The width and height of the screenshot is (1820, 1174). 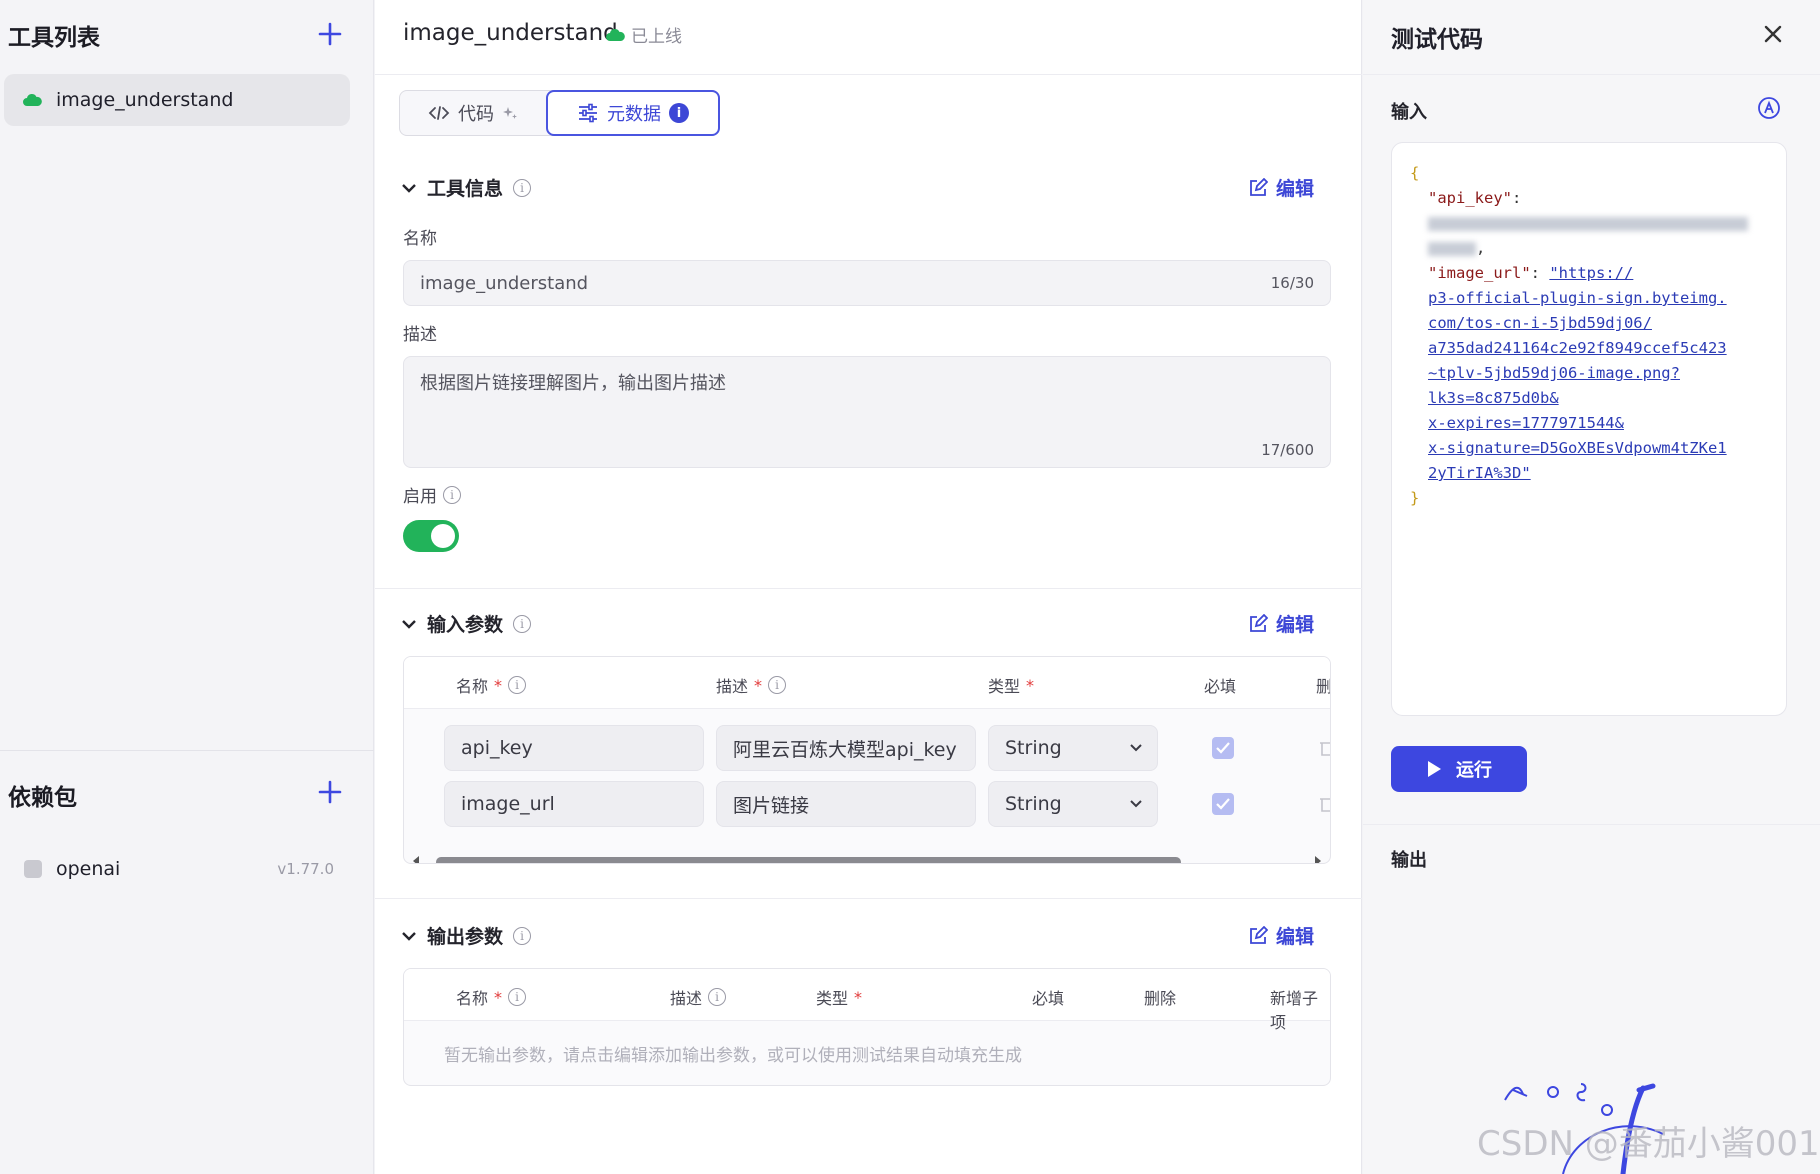 I want to click on input-params-header: 输入参数 i, so click(x=466, y=623).